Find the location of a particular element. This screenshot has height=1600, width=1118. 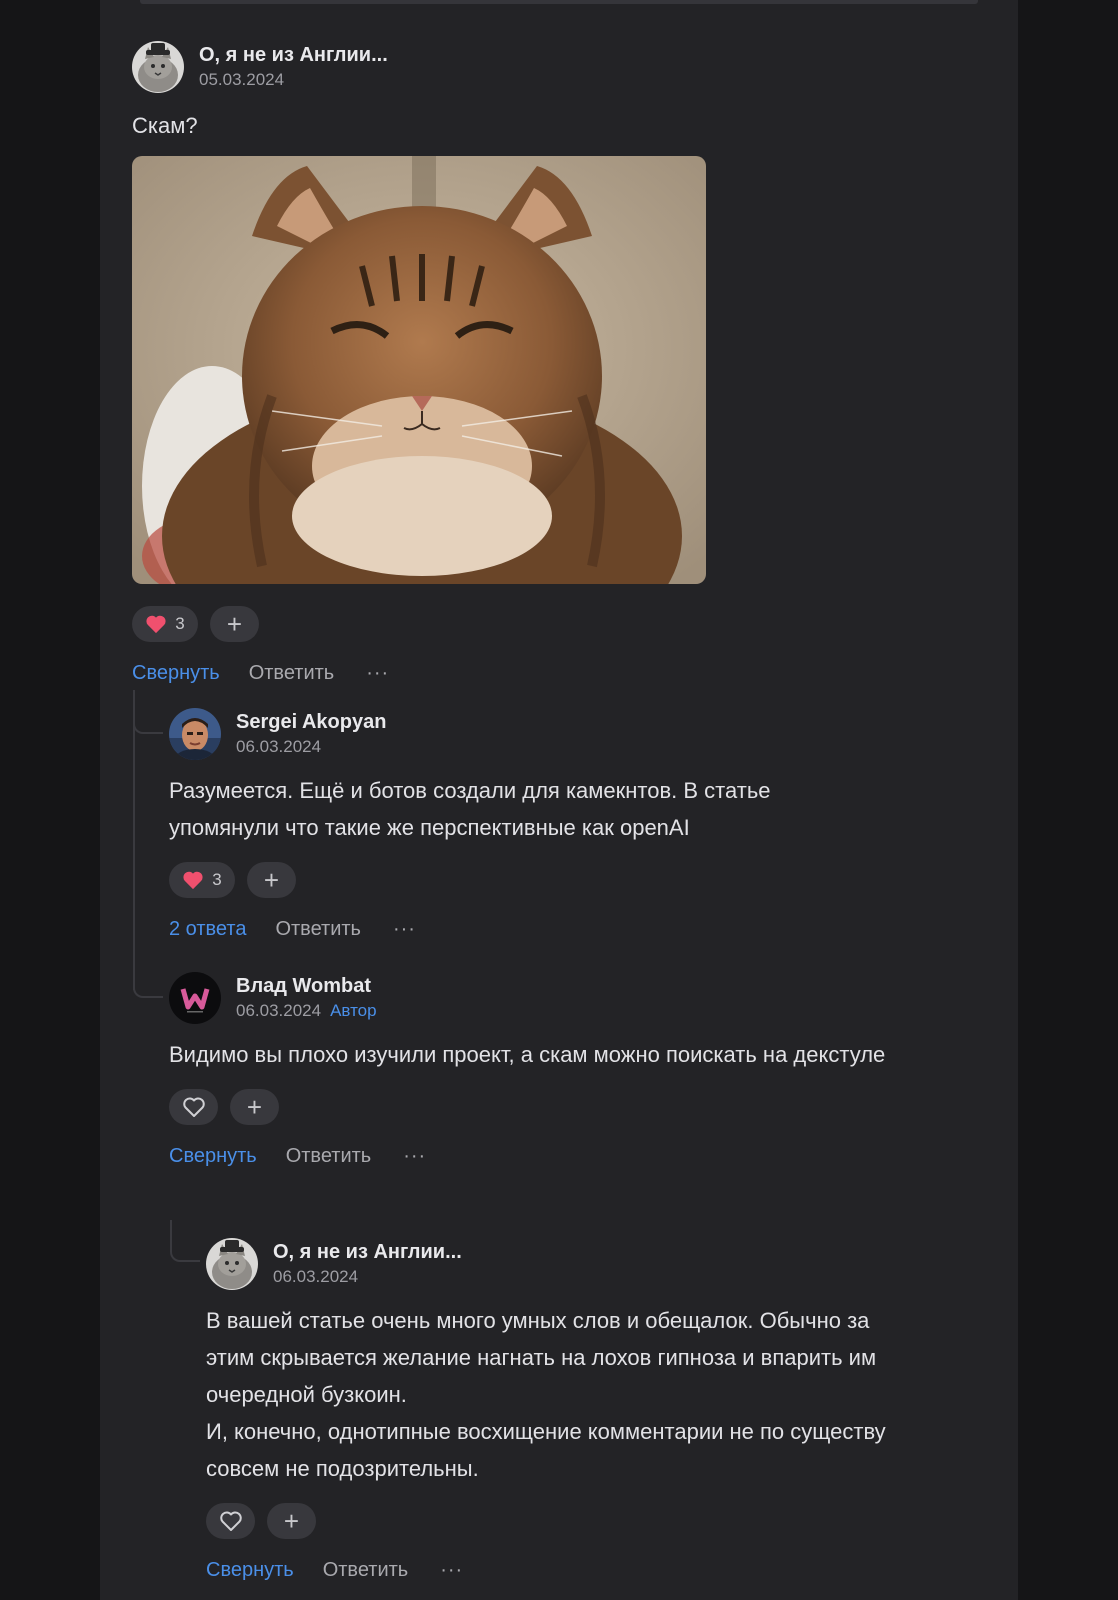

tabby-cat-photo is located at coordinates (419, 370).